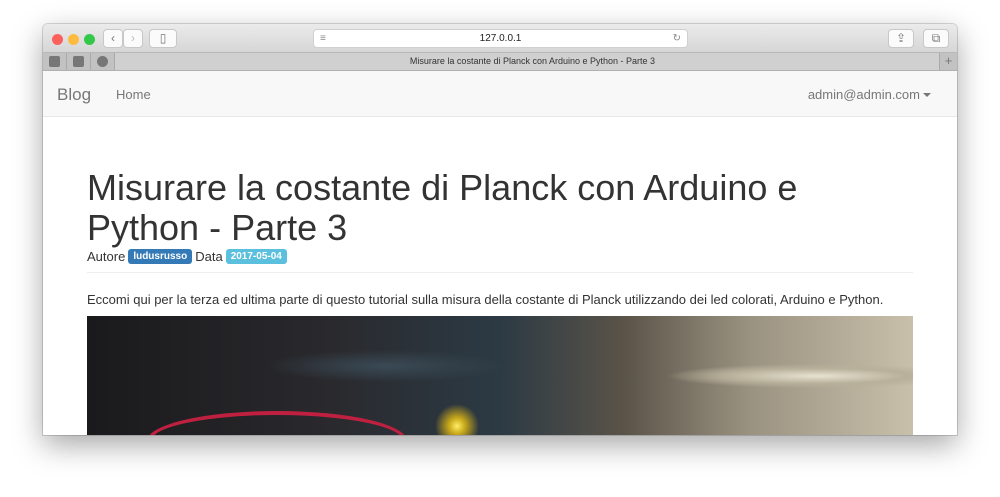 This screenshot has width=1000, height=497. Describe the element at coordinates (133, 38) in the screenshot. I see `forward-button: ›` at that location.